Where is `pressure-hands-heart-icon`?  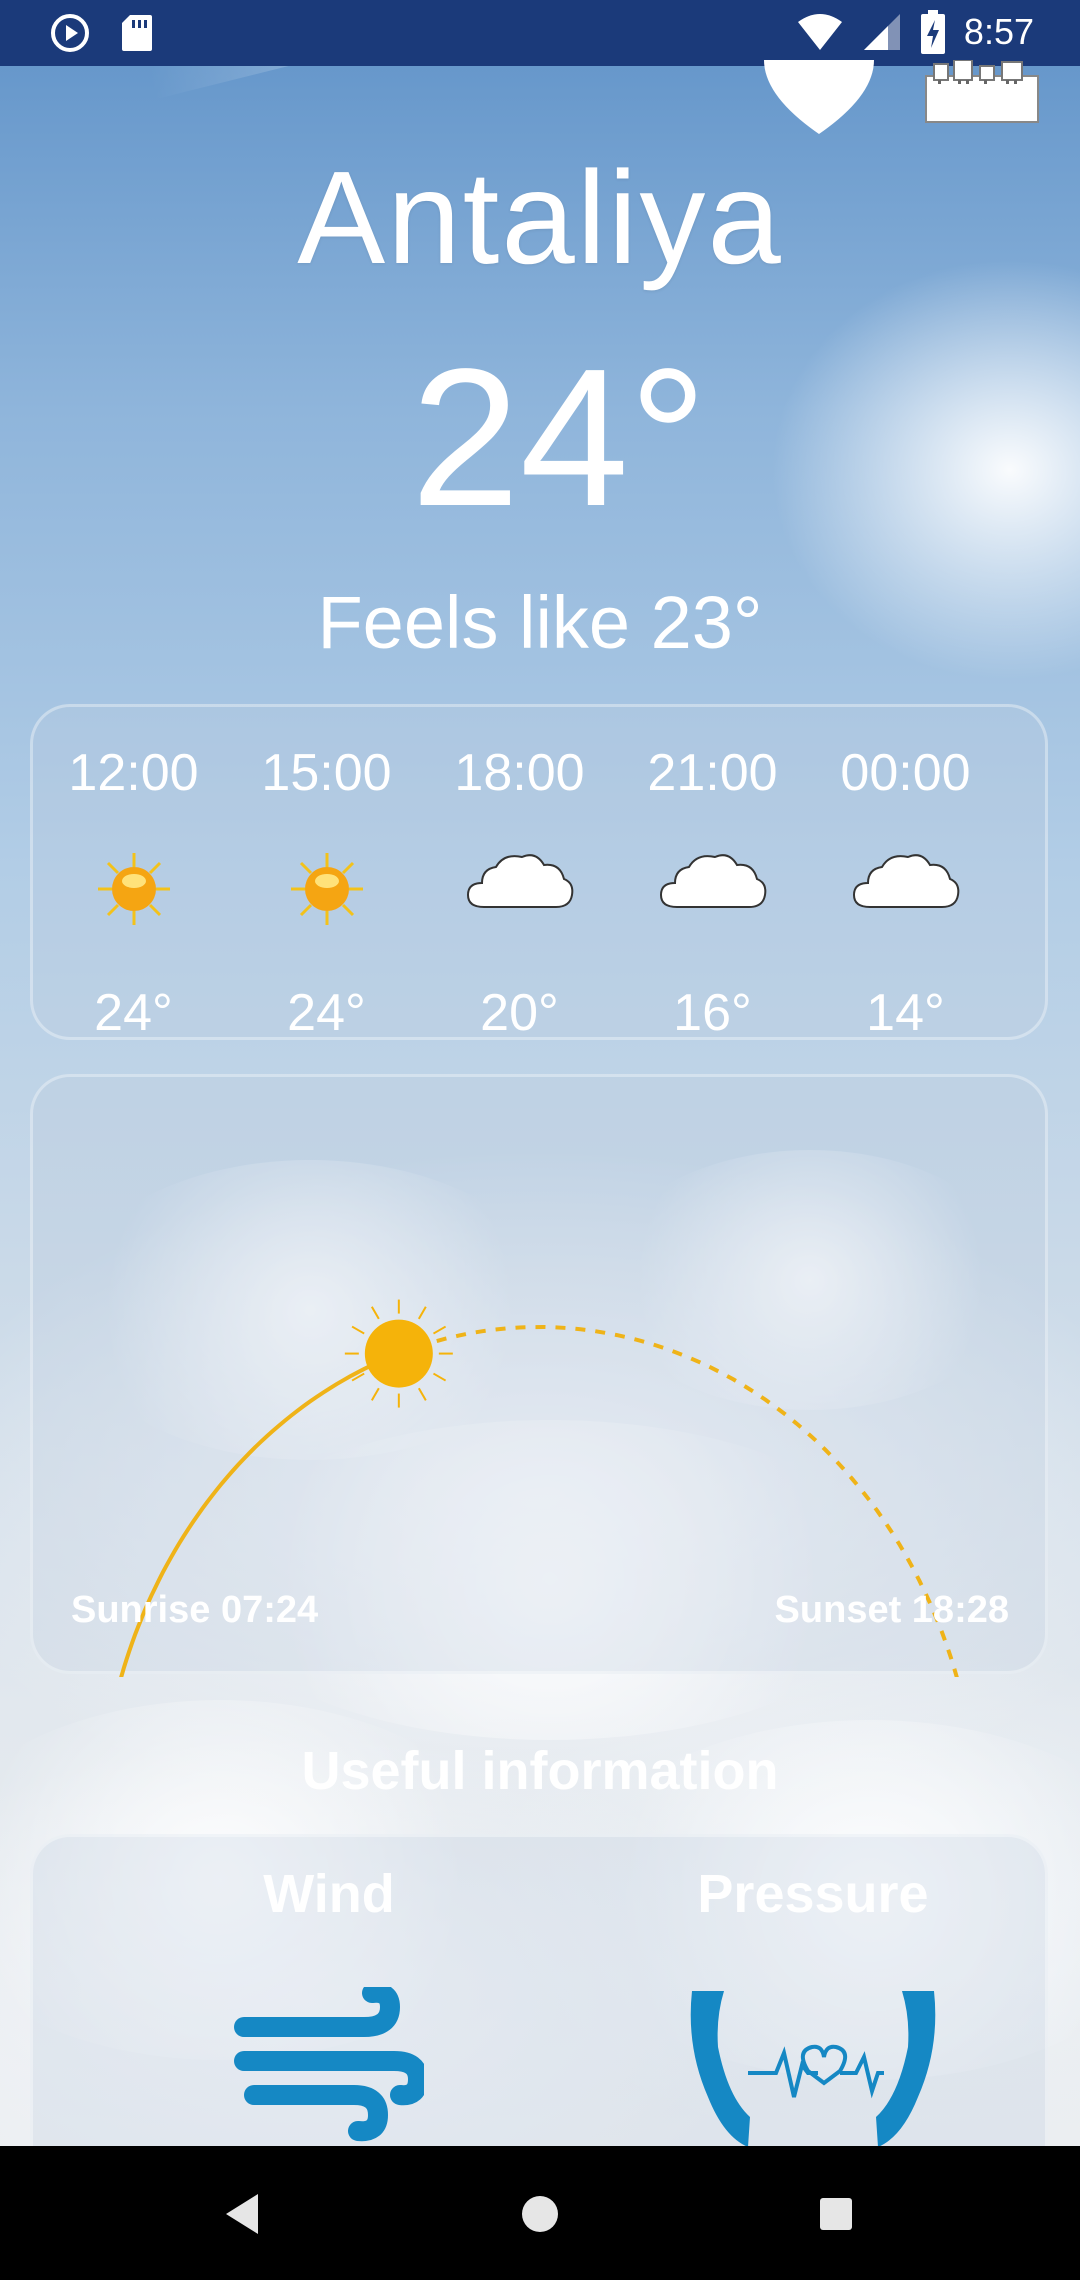
pressure-hands-heart-icon is located at coordinates (813, 2069).